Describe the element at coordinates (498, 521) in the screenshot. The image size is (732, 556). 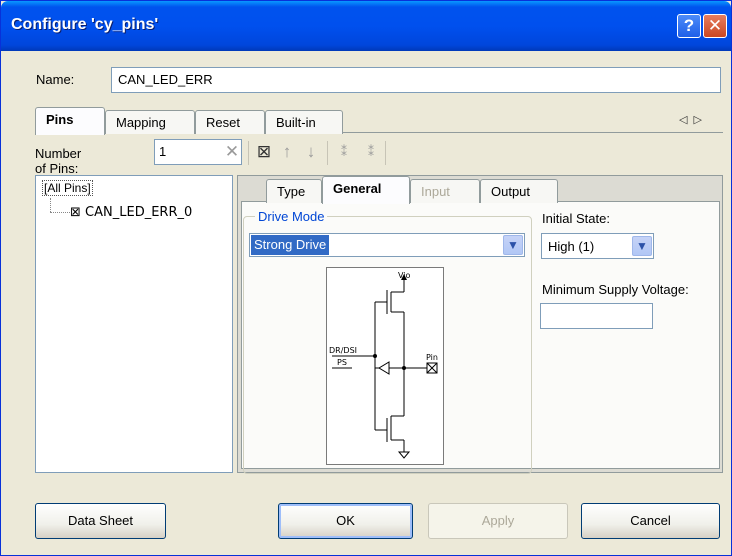
I see `apply-button: Apply` at that location.